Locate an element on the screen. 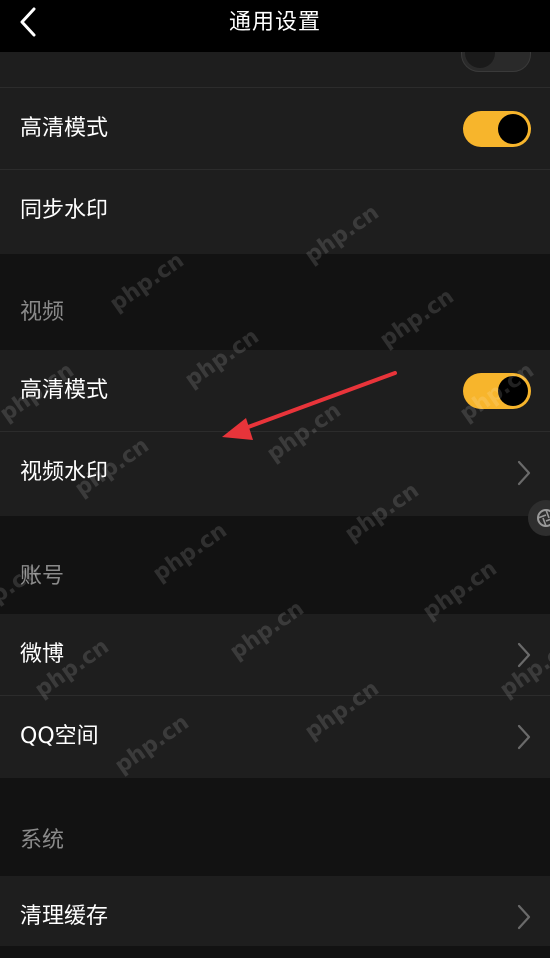 The width and height of the screenshot is (550, 958). row-video-hd-mode: 高清模式 is located at coordinates (275, 391).